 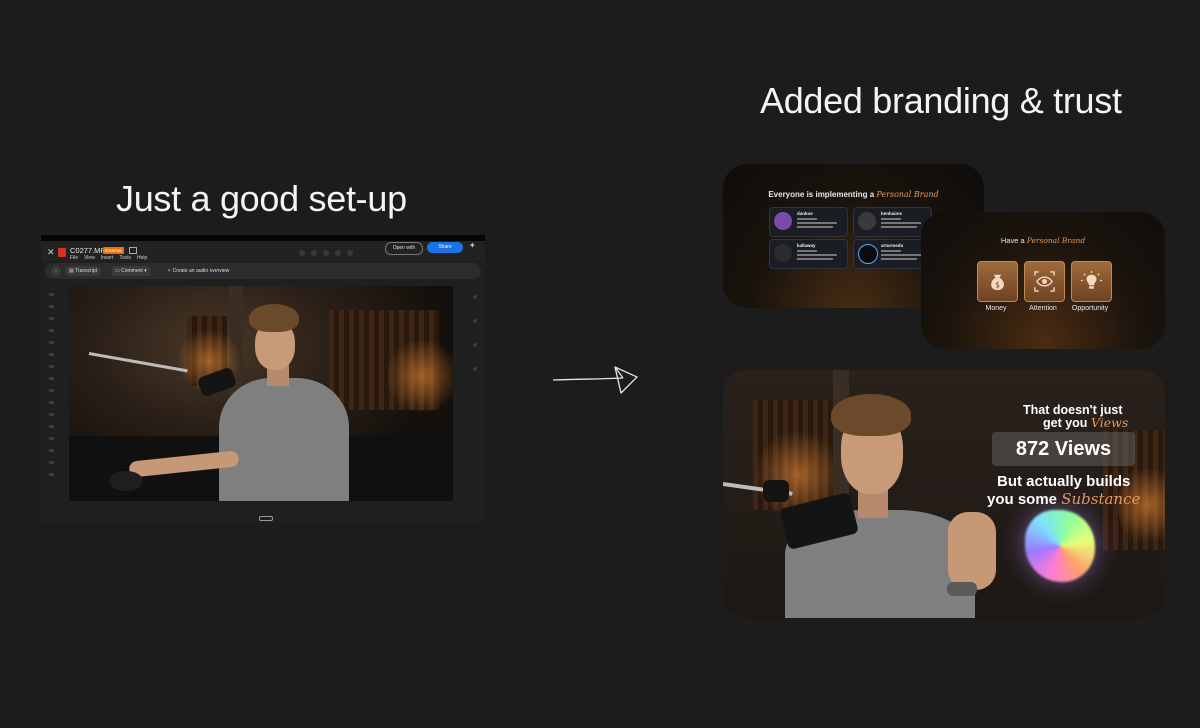 What do you see at coordinates (113, 250) in the screenshot?
I see `external-badge: External` at bounding box center [113, 250].